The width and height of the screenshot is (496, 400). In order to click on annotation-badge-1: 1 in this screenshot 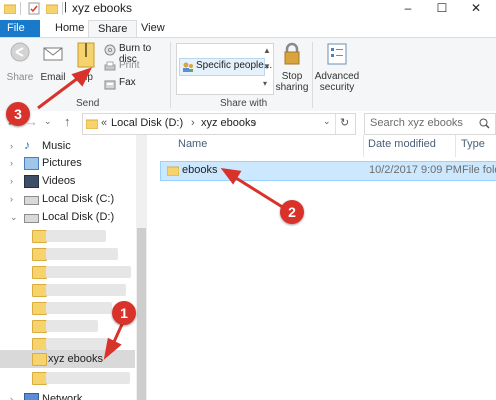, I will do `click(124, 313)`.